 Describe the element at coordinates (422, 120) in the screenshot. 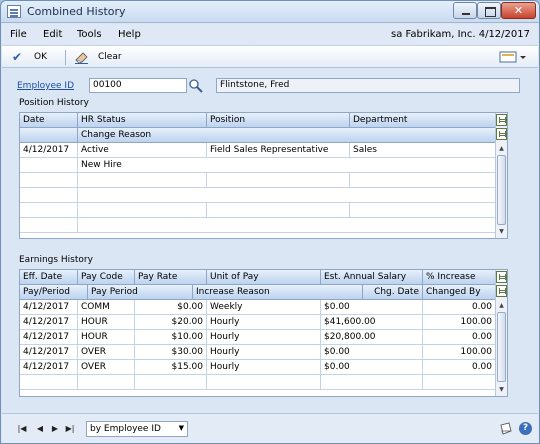

I see `column-header-department: Department` at that location.